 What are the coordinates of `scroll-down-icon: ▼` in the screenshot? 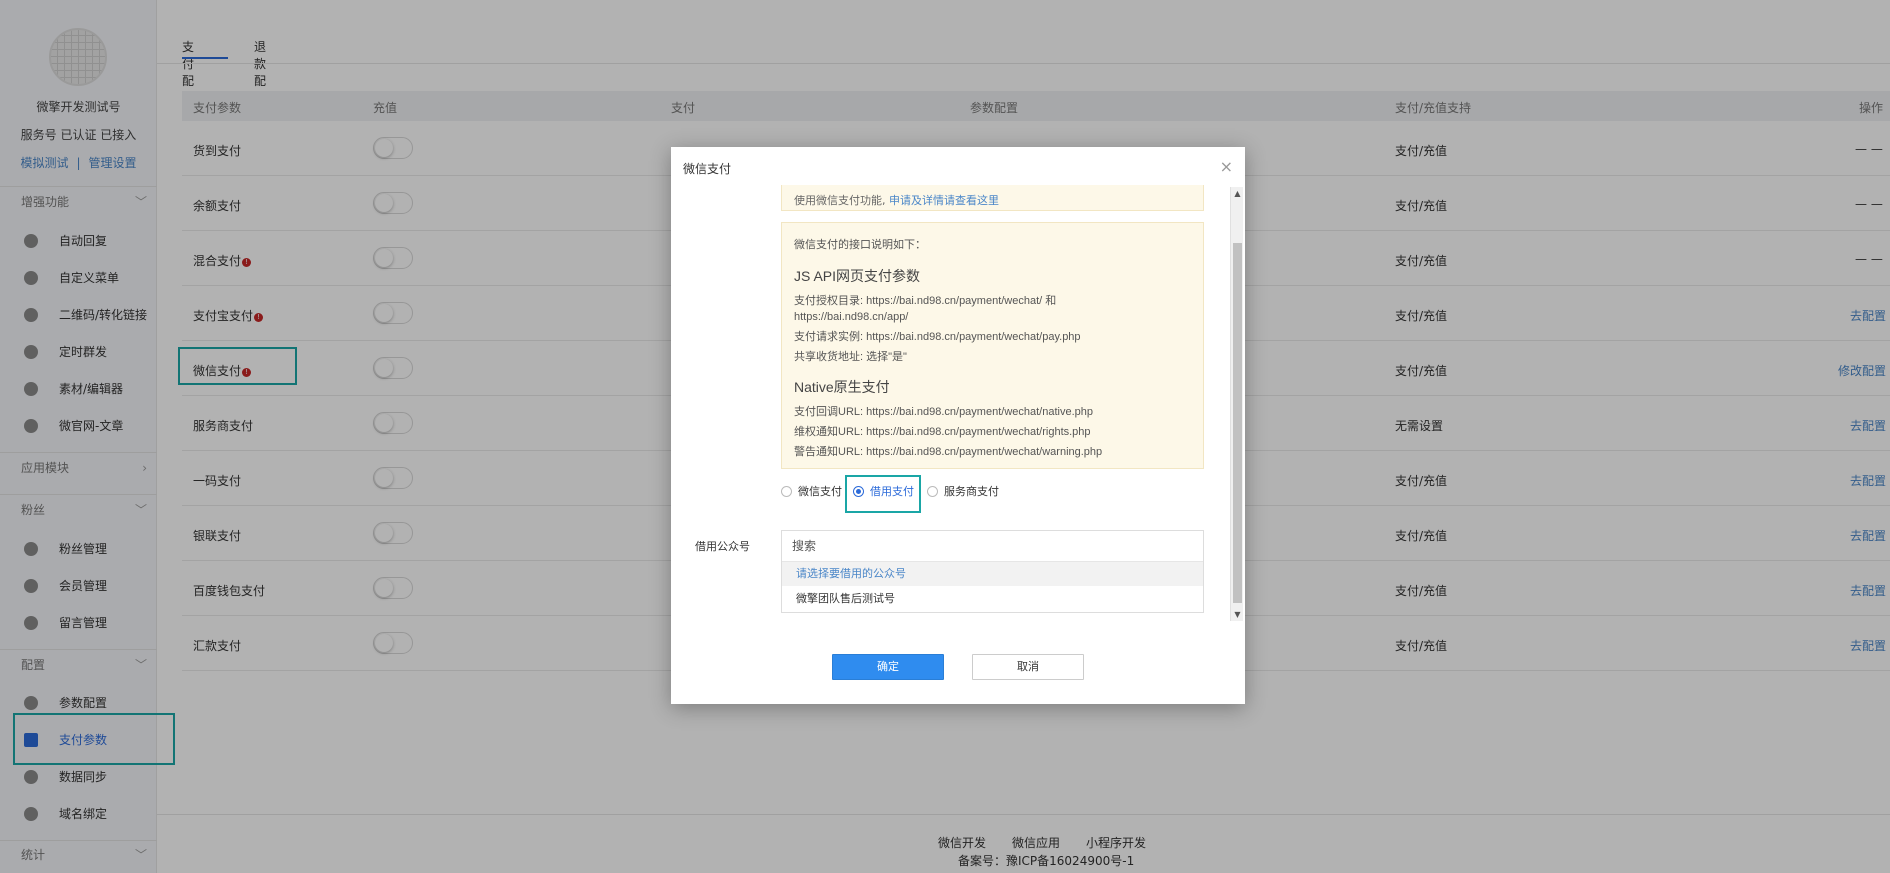 It's located at (1237, 614).